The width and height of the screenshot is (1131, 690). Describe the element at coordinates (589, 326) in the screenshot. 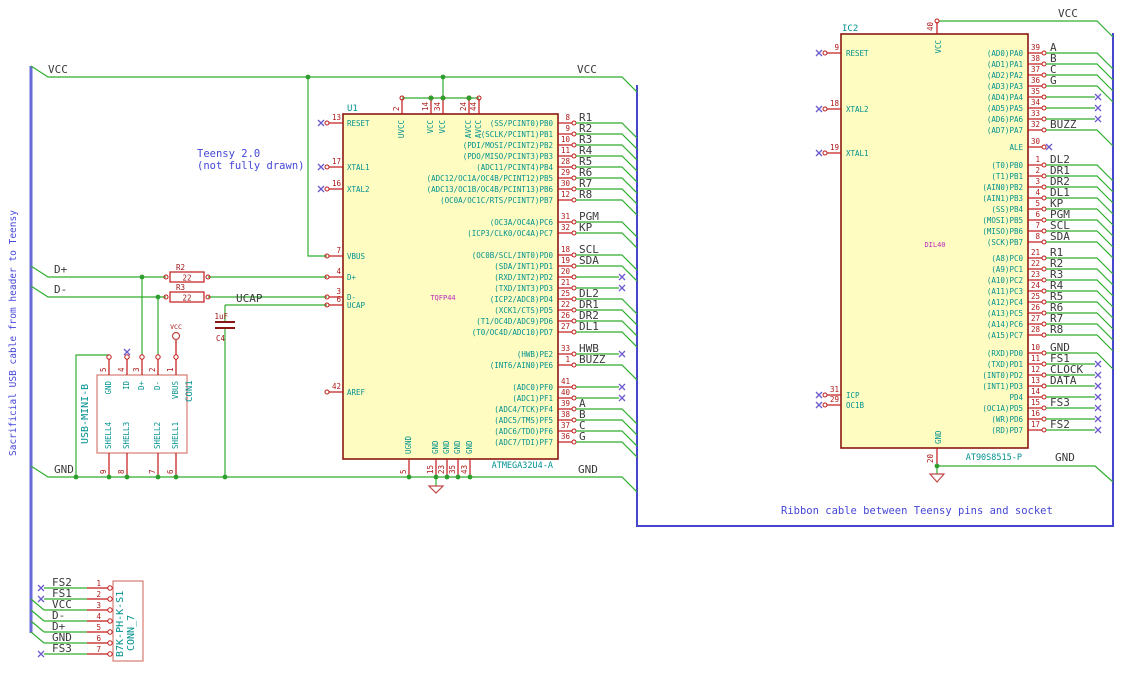

I see `net-label: DL1` at that location.